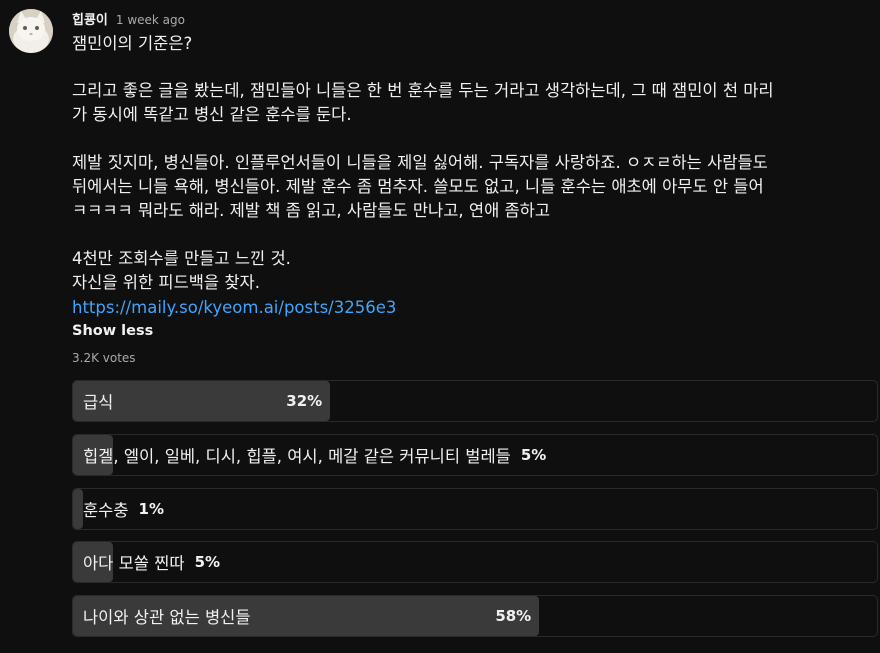  Describe the element at coordinates (104, 358) in the screenshot. I see `vote-count: 3.2K votes` at that location.